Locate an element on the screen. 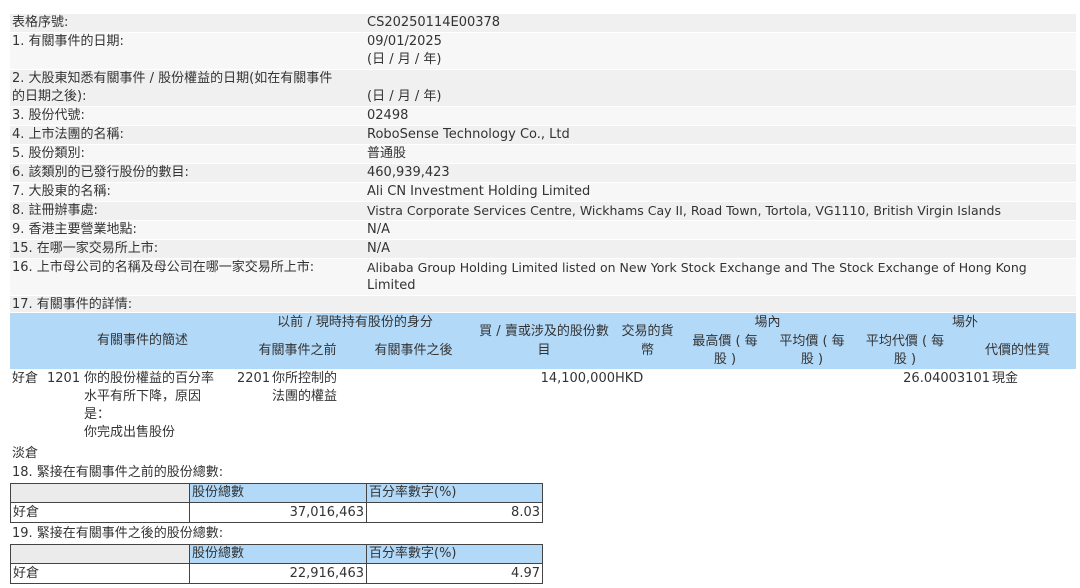 This screenshot has width=1080, height=588. event-date-value: 09/01/2025 is located at coordinates (404, 41).